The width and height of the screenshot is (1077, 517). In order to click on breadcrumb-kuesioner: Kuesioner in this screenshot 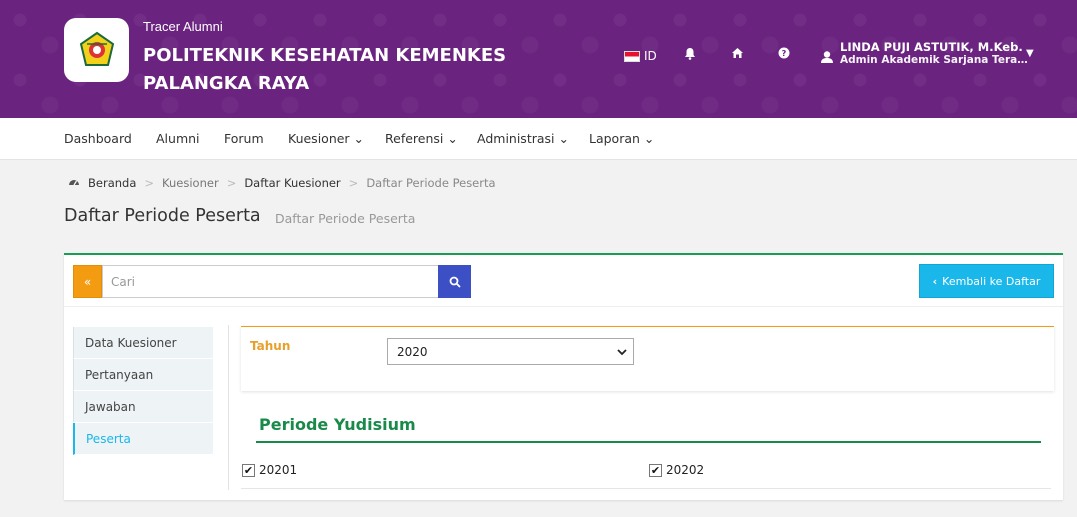, I will do `click(190, 183)`.